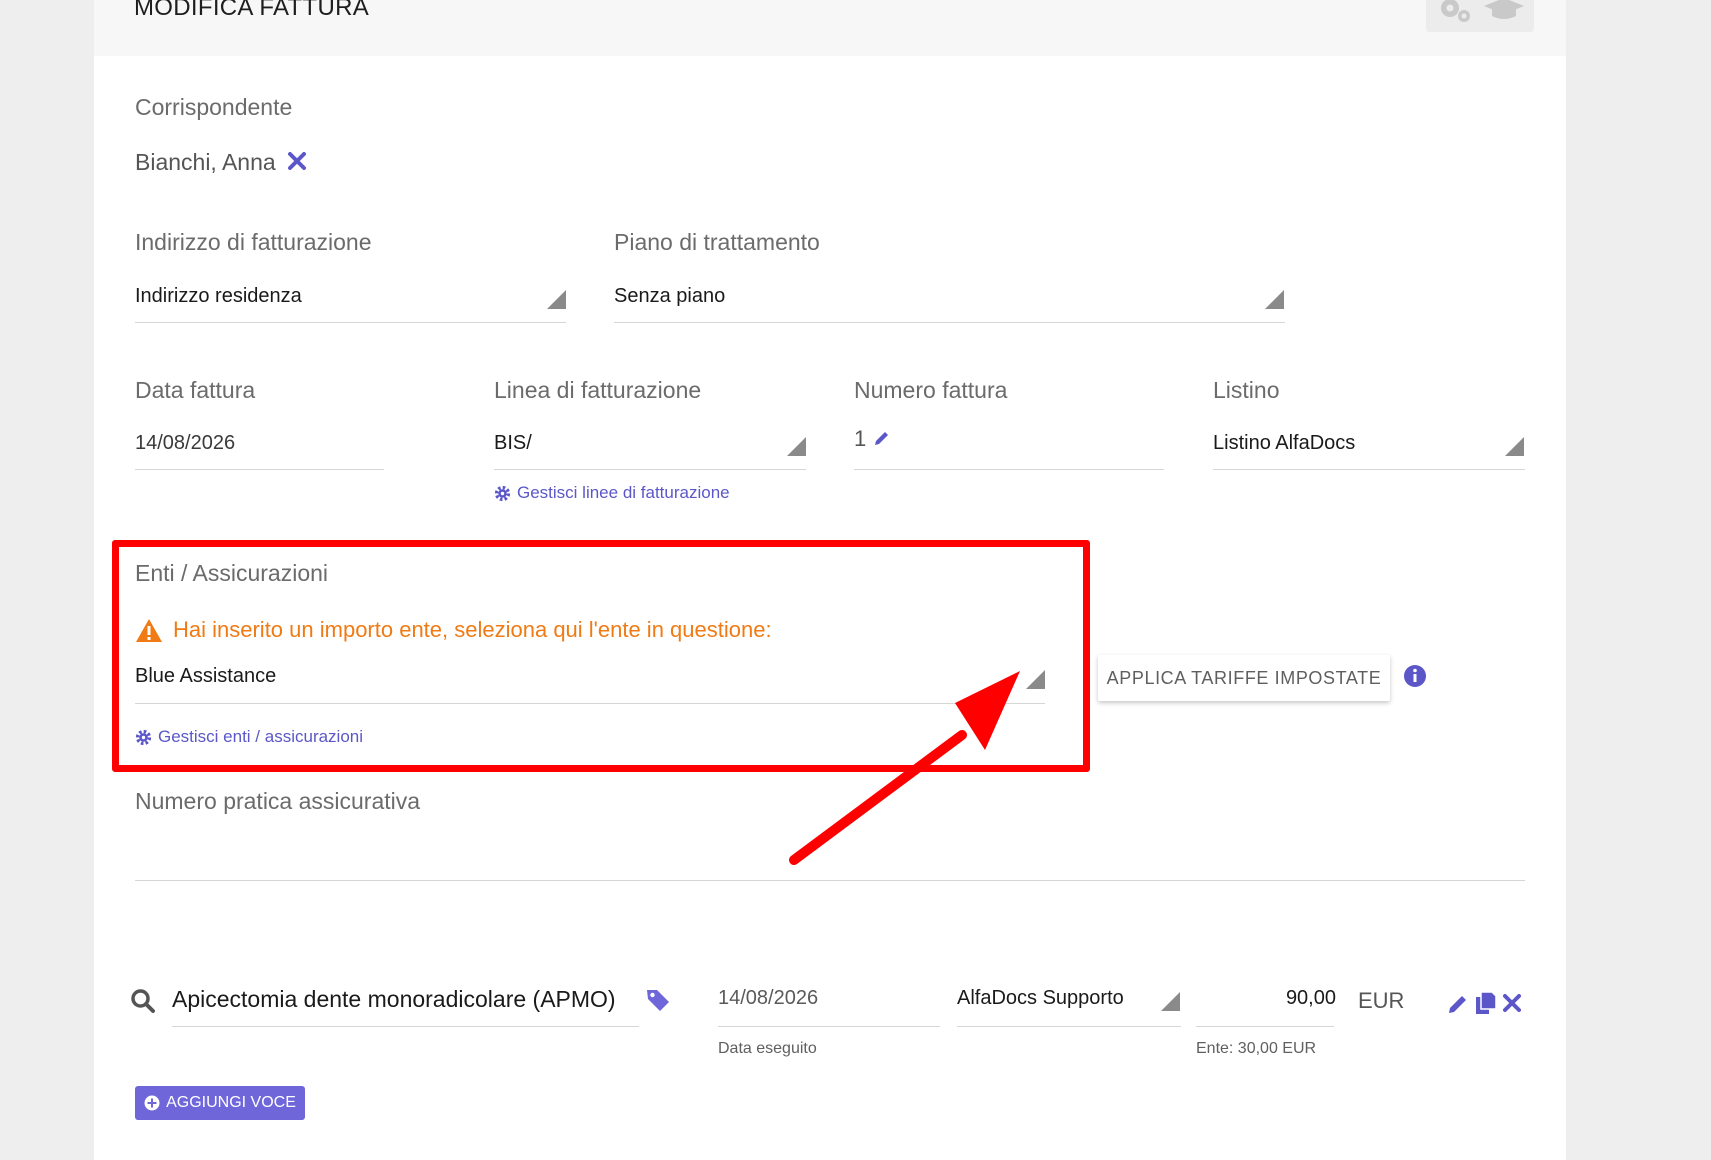 This screenshot has height=1160, width=1711. What do you see at coordinates (904, 768) in the screenshot?
I see `annotation-arrow` at bounding box center [904, 768].